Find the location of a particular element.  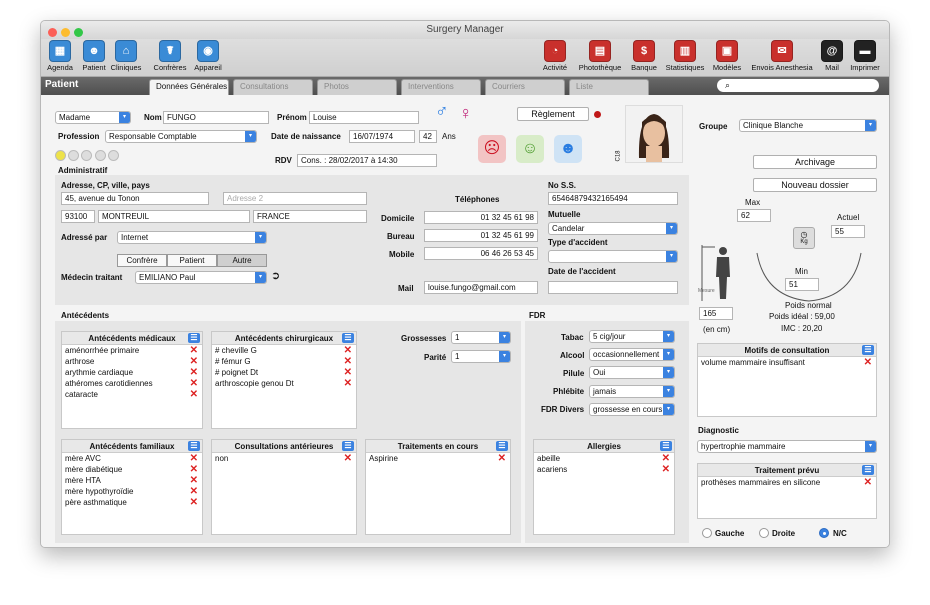

toolbar-modeles-button: ▣ Modèles is located at coordinates (727, 55).